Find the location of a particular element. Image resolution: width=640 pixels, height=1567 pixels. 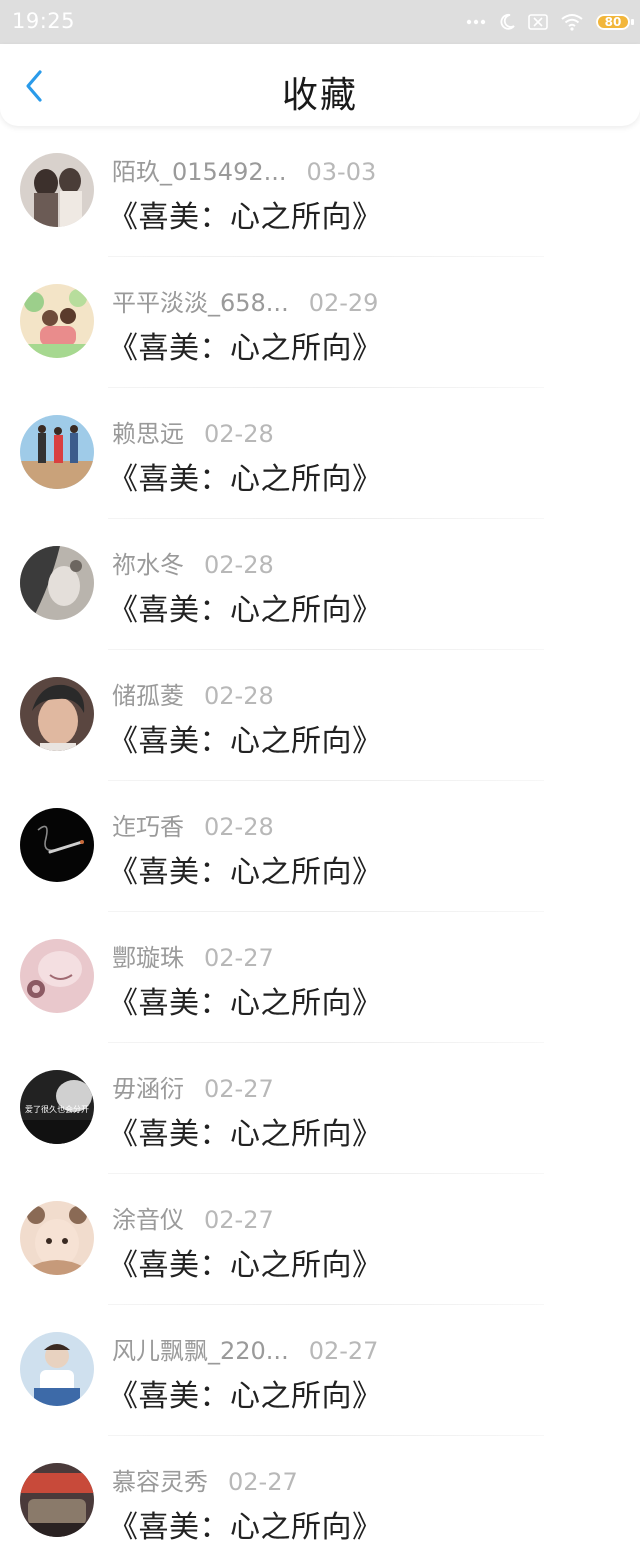

user-name: 酆璇珠 is located at coordinates (148, 958).